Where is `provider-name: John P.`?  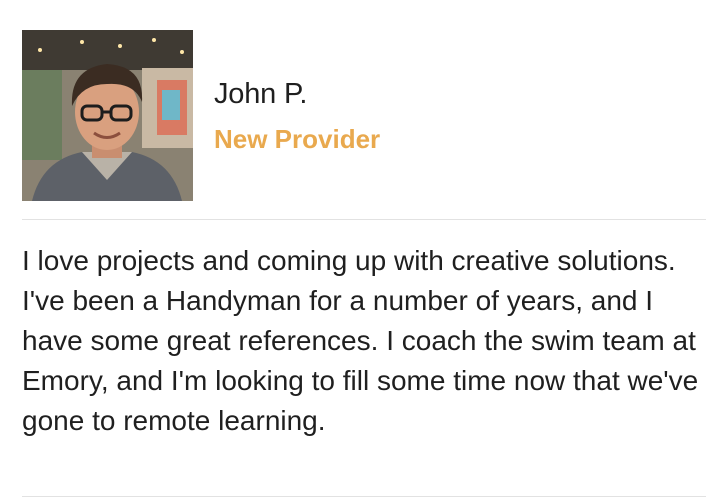 provider-name: John P. is located at coordinates (261, 94).